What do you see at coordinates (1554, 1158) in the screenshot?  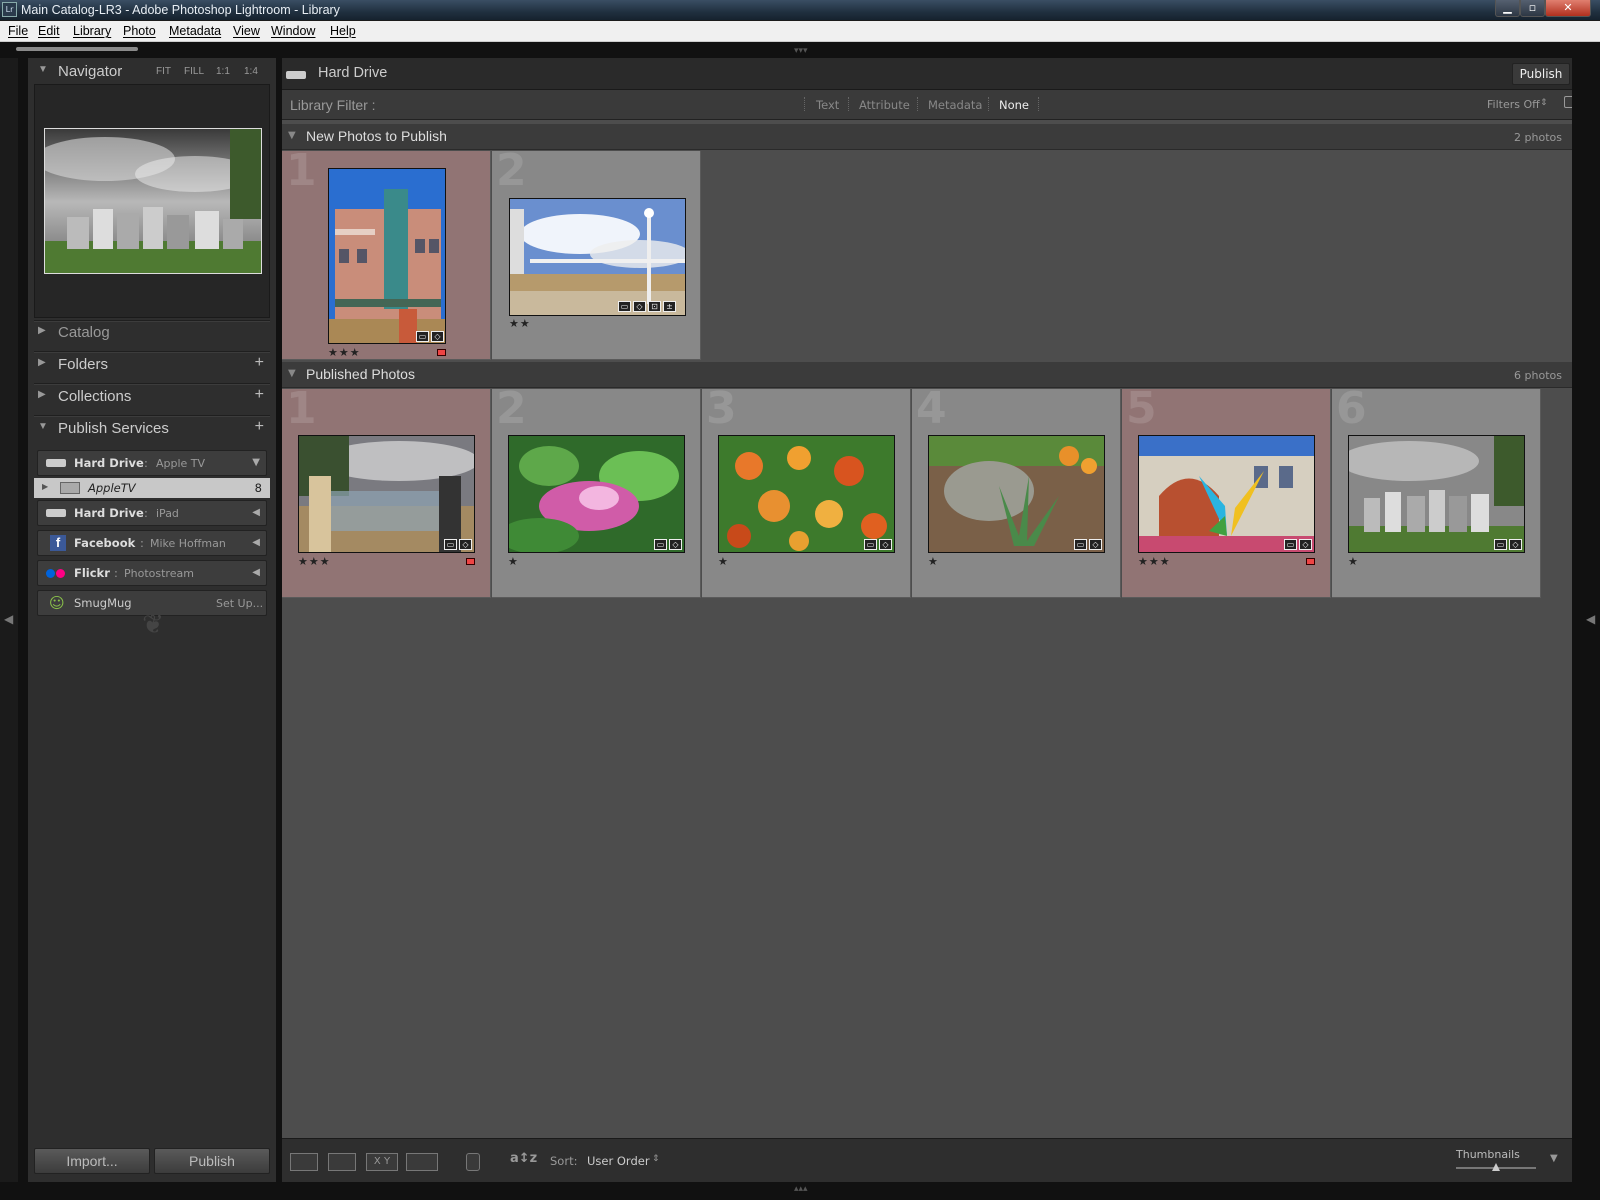 I see `toolbar-menu-icon: ▼` at bounding box center [1554, 1158].